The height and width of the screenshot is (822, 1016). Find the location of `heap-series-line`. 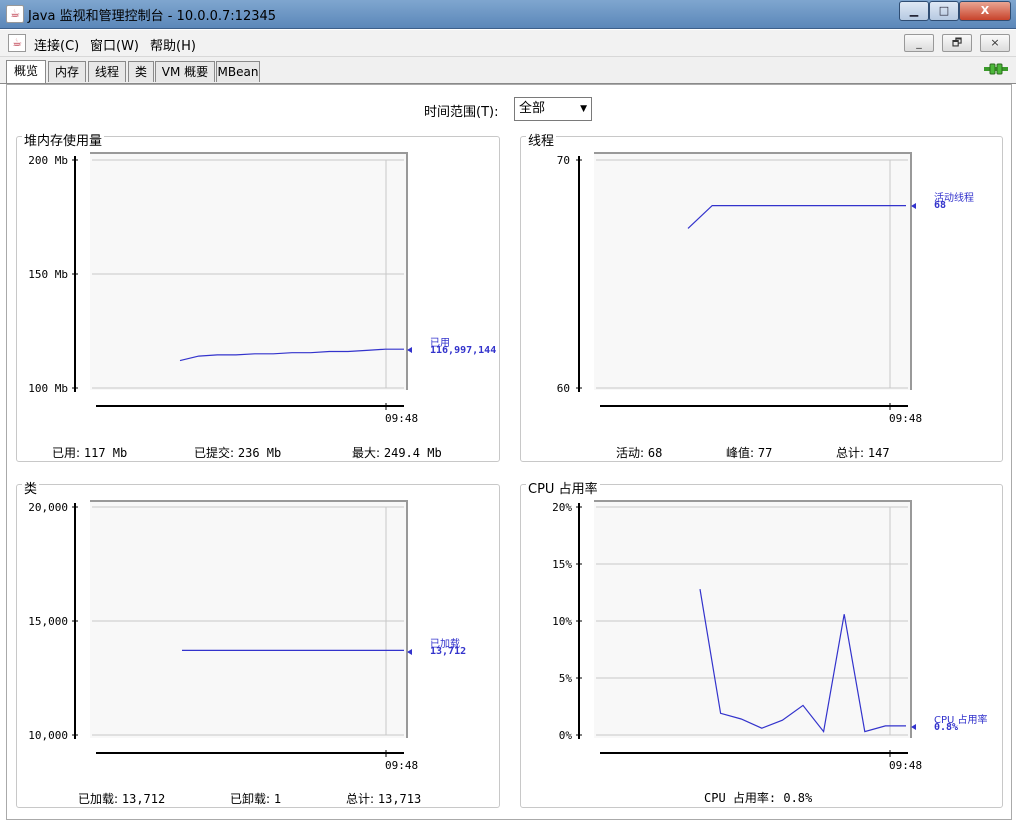

heap-series-line is located at coordinates (291, 355).